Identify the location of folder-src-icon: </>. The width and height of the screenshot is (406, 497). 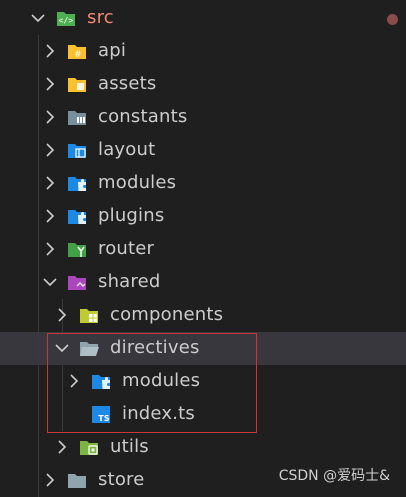
(66, 18).